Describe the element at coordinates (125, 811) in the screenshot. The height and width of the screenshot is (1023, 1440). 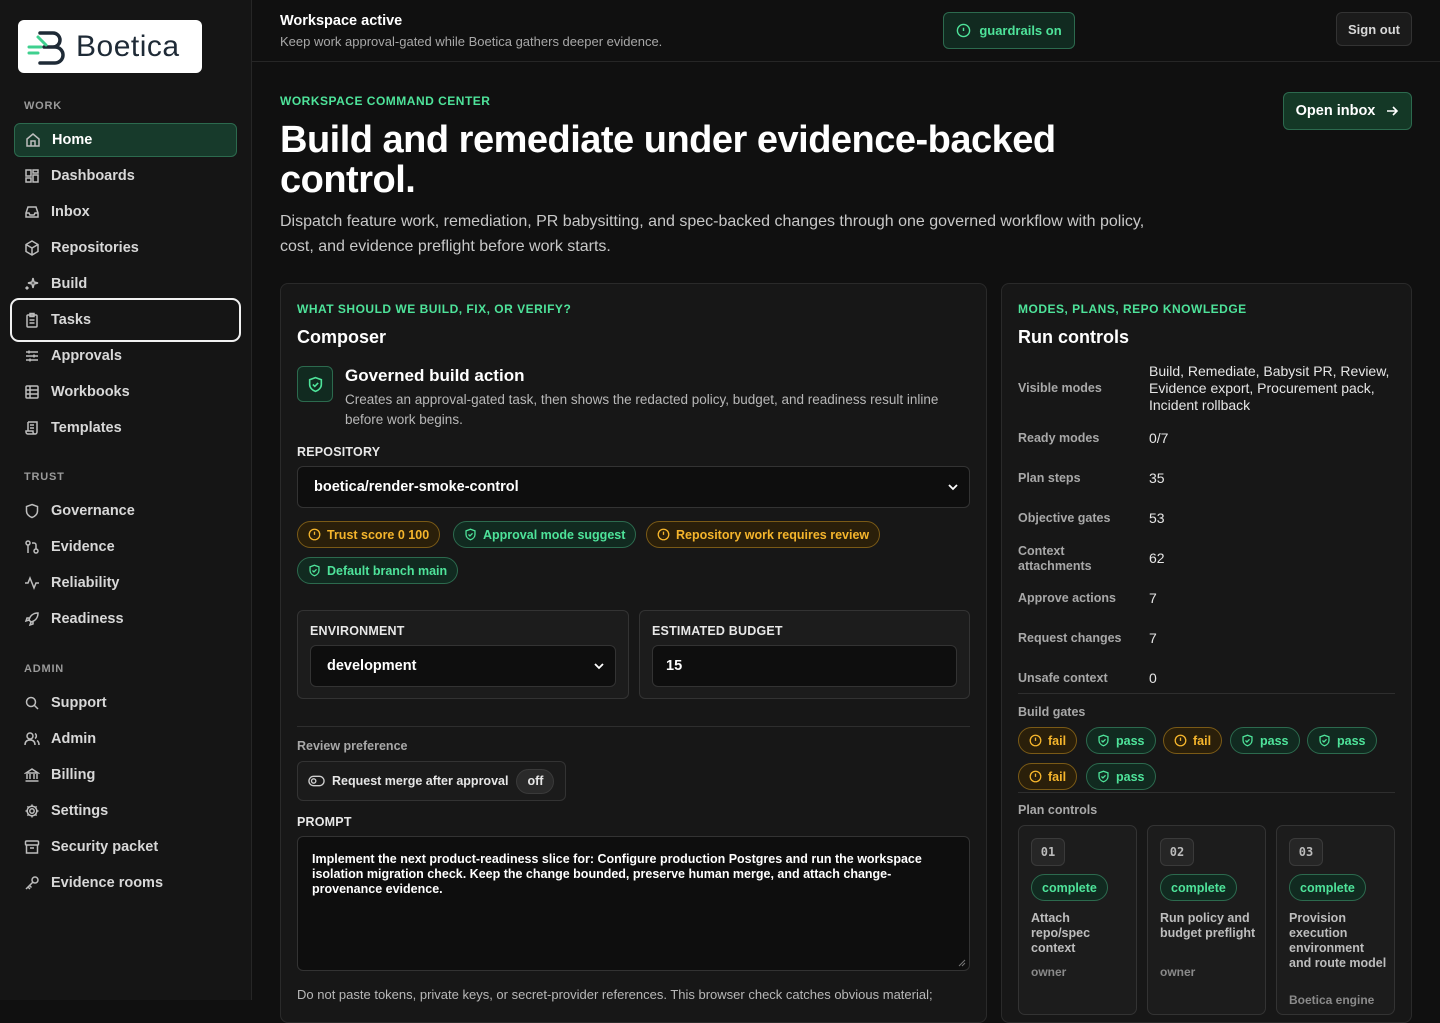
I see `sidebar-item-settings: Settings` at that location.